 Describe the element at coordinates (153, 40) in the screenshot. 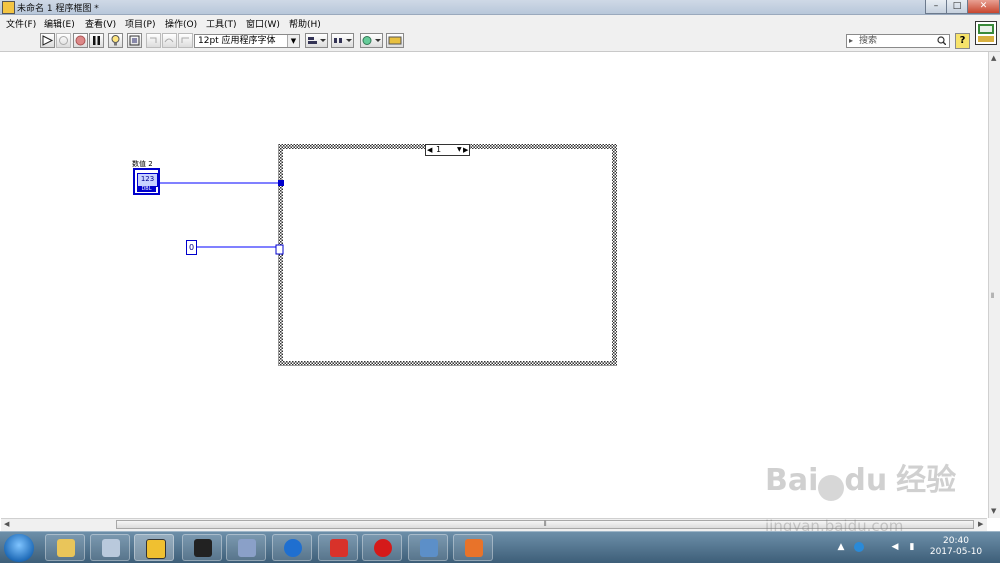

I see `step-into-icon` at that location.